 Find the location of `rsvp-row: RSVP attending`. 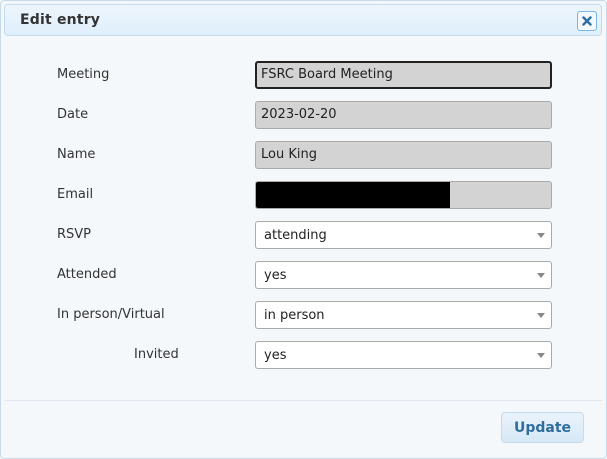

rsvp-row: RSVP attending is located at coordinates (303, 235).